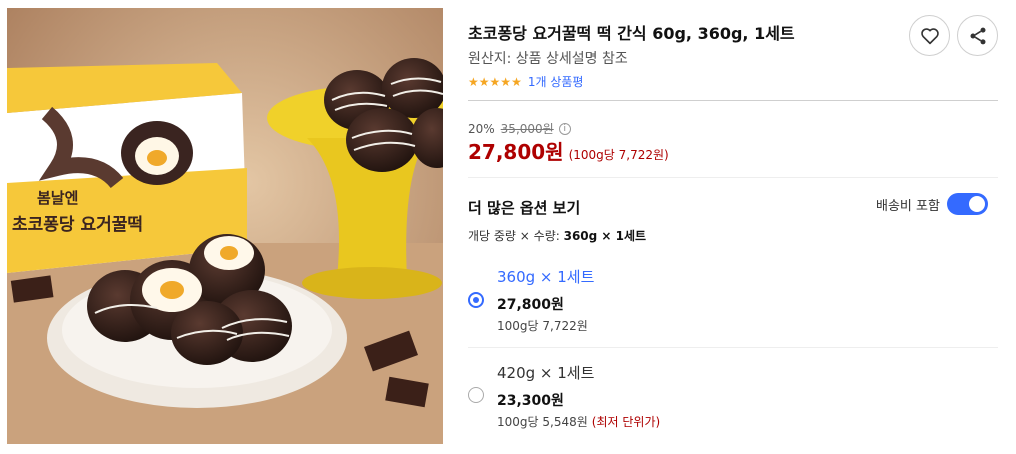 Image resolution: width=1016 pixels, height=454 pixels. I want to click on option-name: 420g × 1세트, so click(546, 373).